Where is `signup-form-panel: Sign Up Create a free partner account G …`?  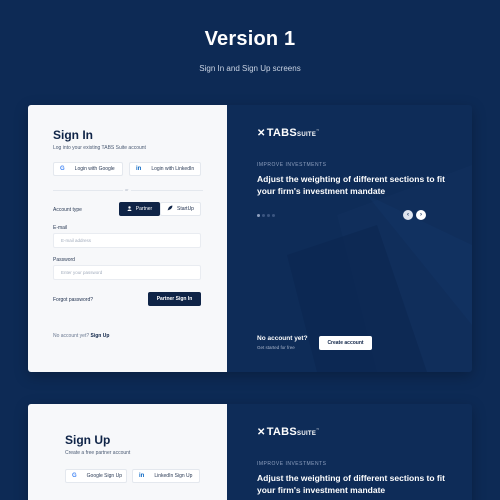 signup-form-panel: Sign Up Create a free partner account G … is located at coordinates (127, 452).